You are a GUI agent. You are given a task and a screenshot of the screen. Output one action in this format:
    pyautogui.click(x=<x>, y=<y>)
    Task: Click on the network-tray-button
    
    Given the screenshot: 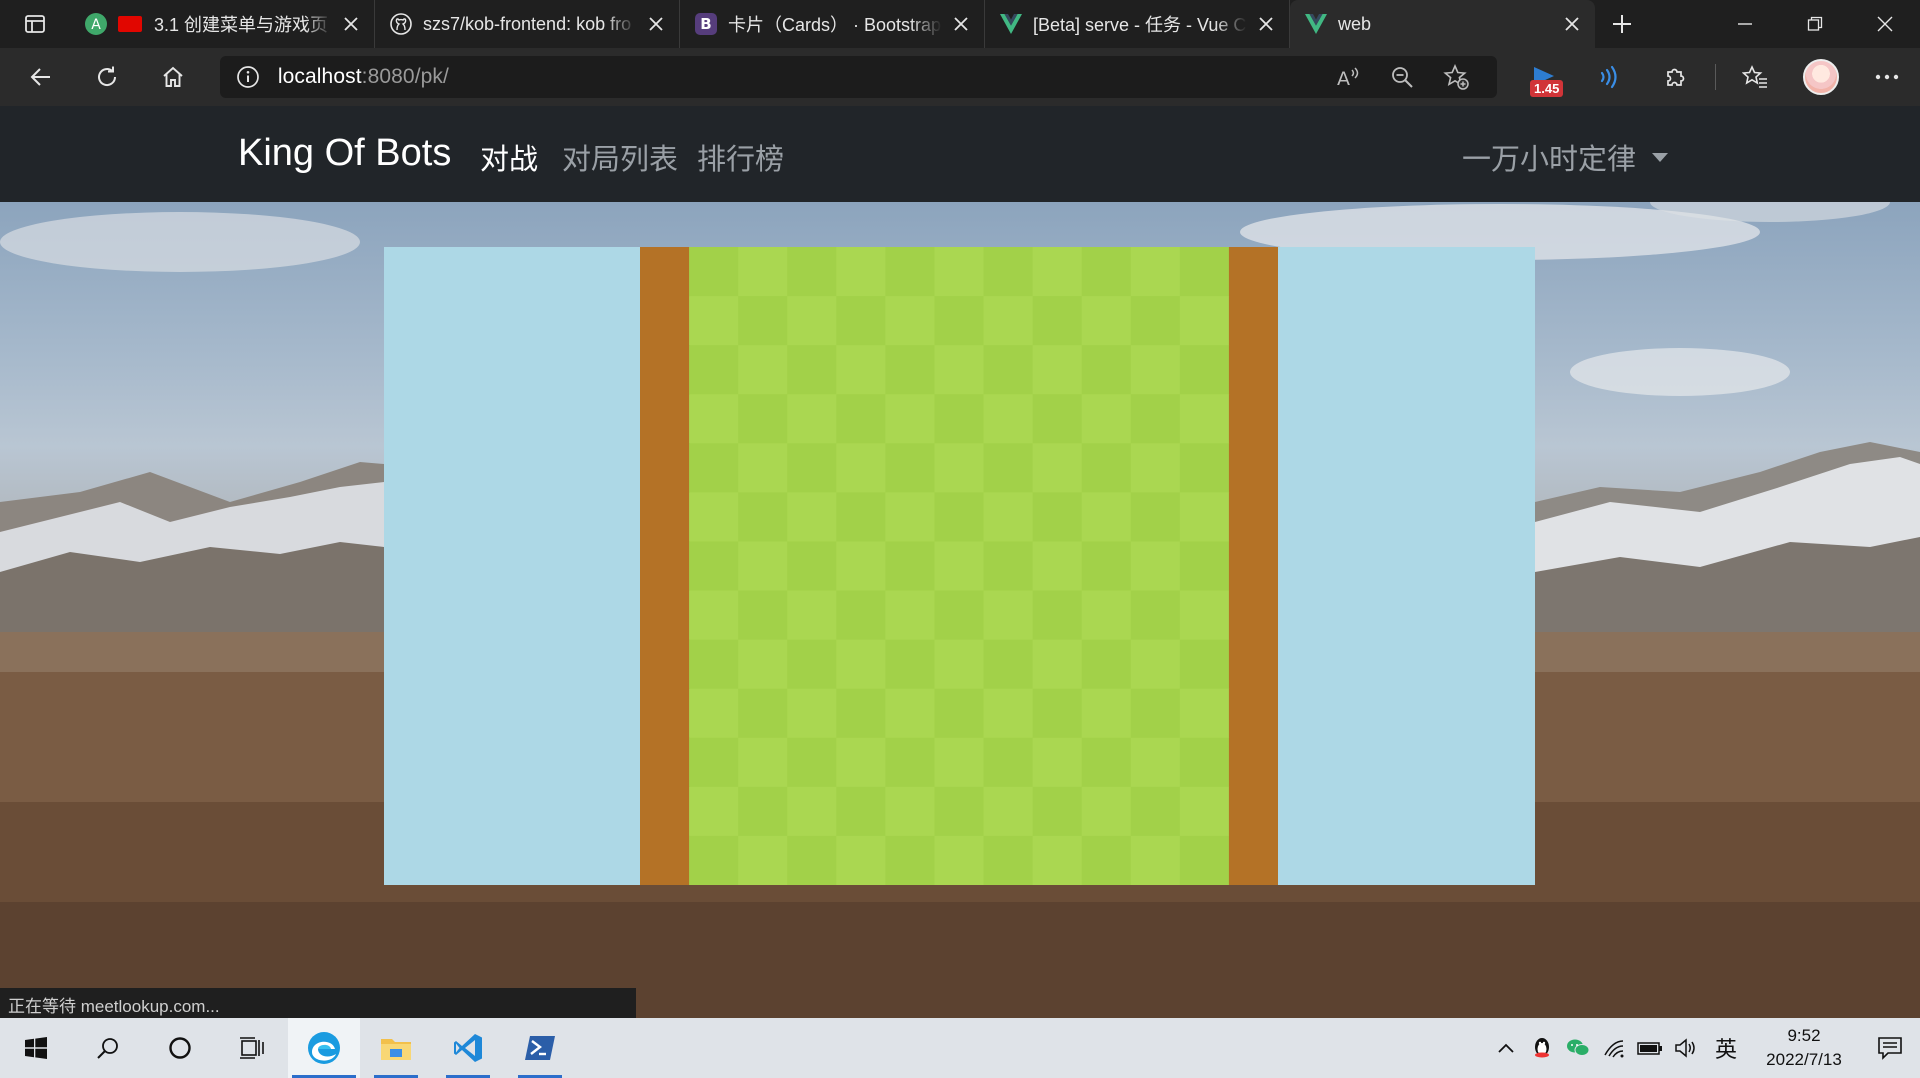 What is the action you would take?
    pyautogui.click(x=1614, y=1048)
    